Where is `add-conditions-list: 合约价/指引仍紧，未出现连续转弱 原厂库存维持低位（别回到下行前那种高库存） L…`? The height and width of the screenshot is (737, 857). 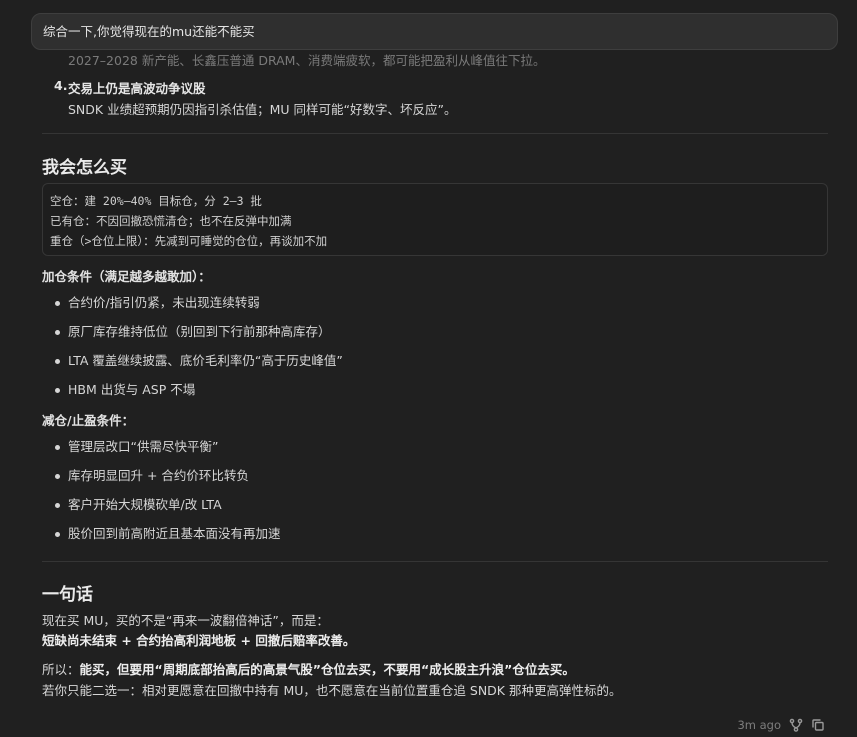
add-conditions-list: 合约价/指引仍紧，未出现连续转弱 原厂库存维持低位（别回到下行前那种高库存） L… is located at coordinates (432, 351).